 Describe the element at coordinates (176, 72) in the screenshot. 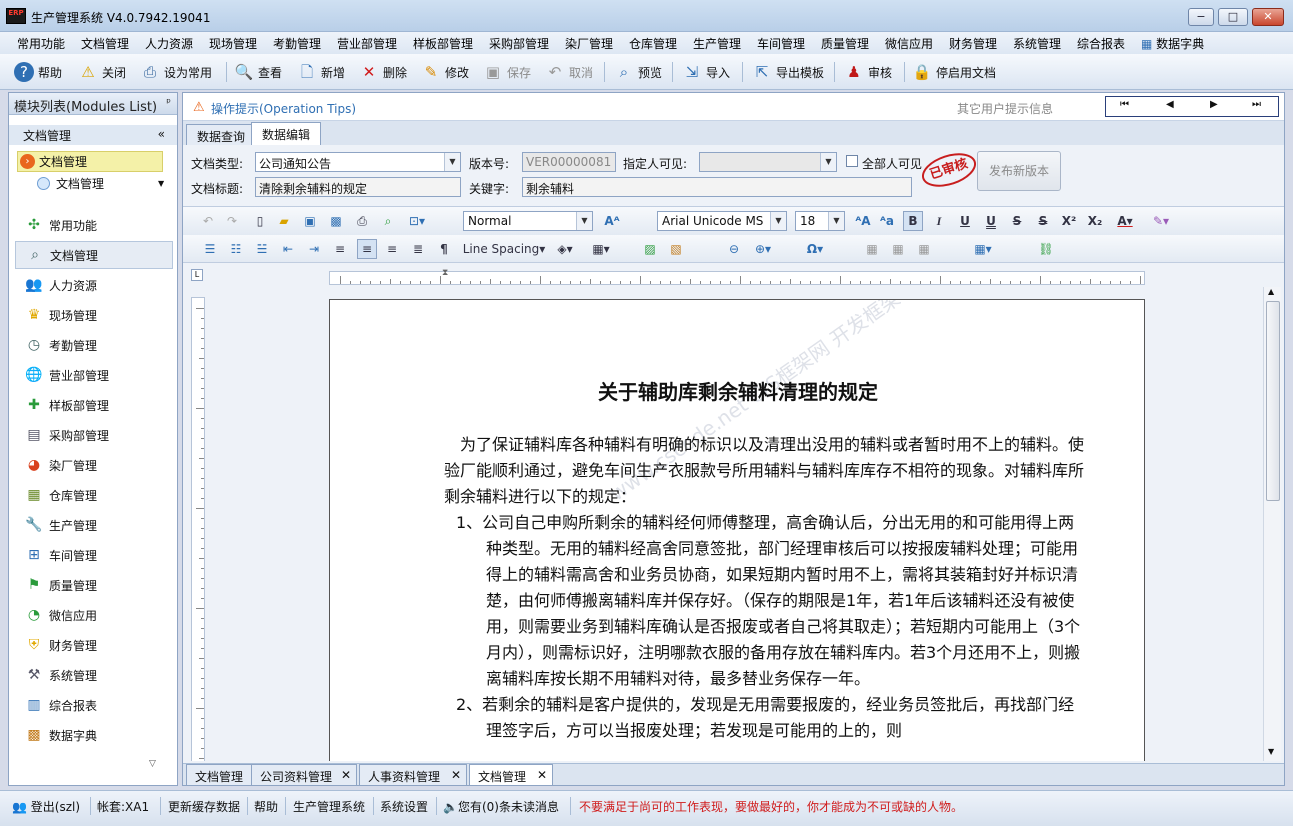

I see `set-common-button: ⎙ 设为常用` at that location.